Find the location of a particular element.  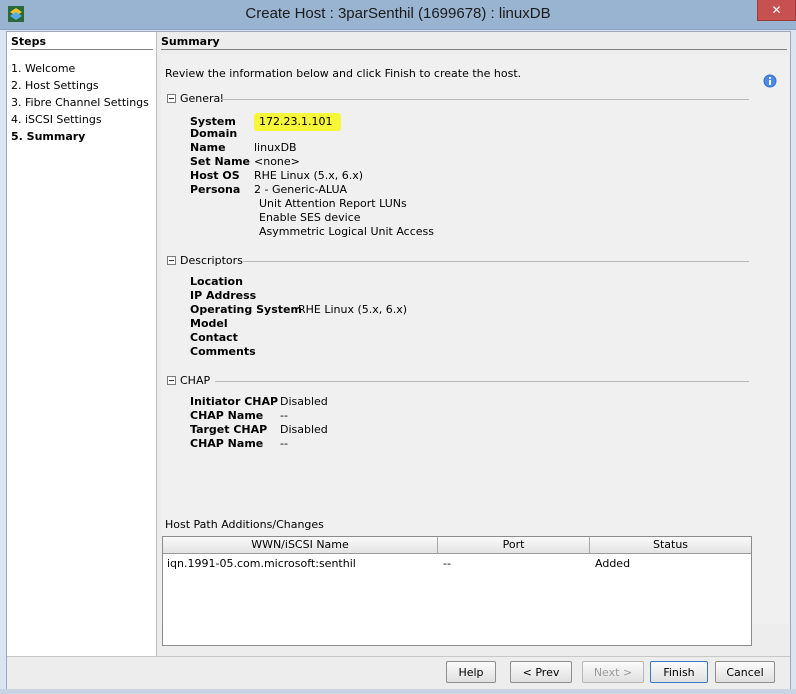

host-path-label: Host Path Additions/Changes is located at coordinates (244, 524).